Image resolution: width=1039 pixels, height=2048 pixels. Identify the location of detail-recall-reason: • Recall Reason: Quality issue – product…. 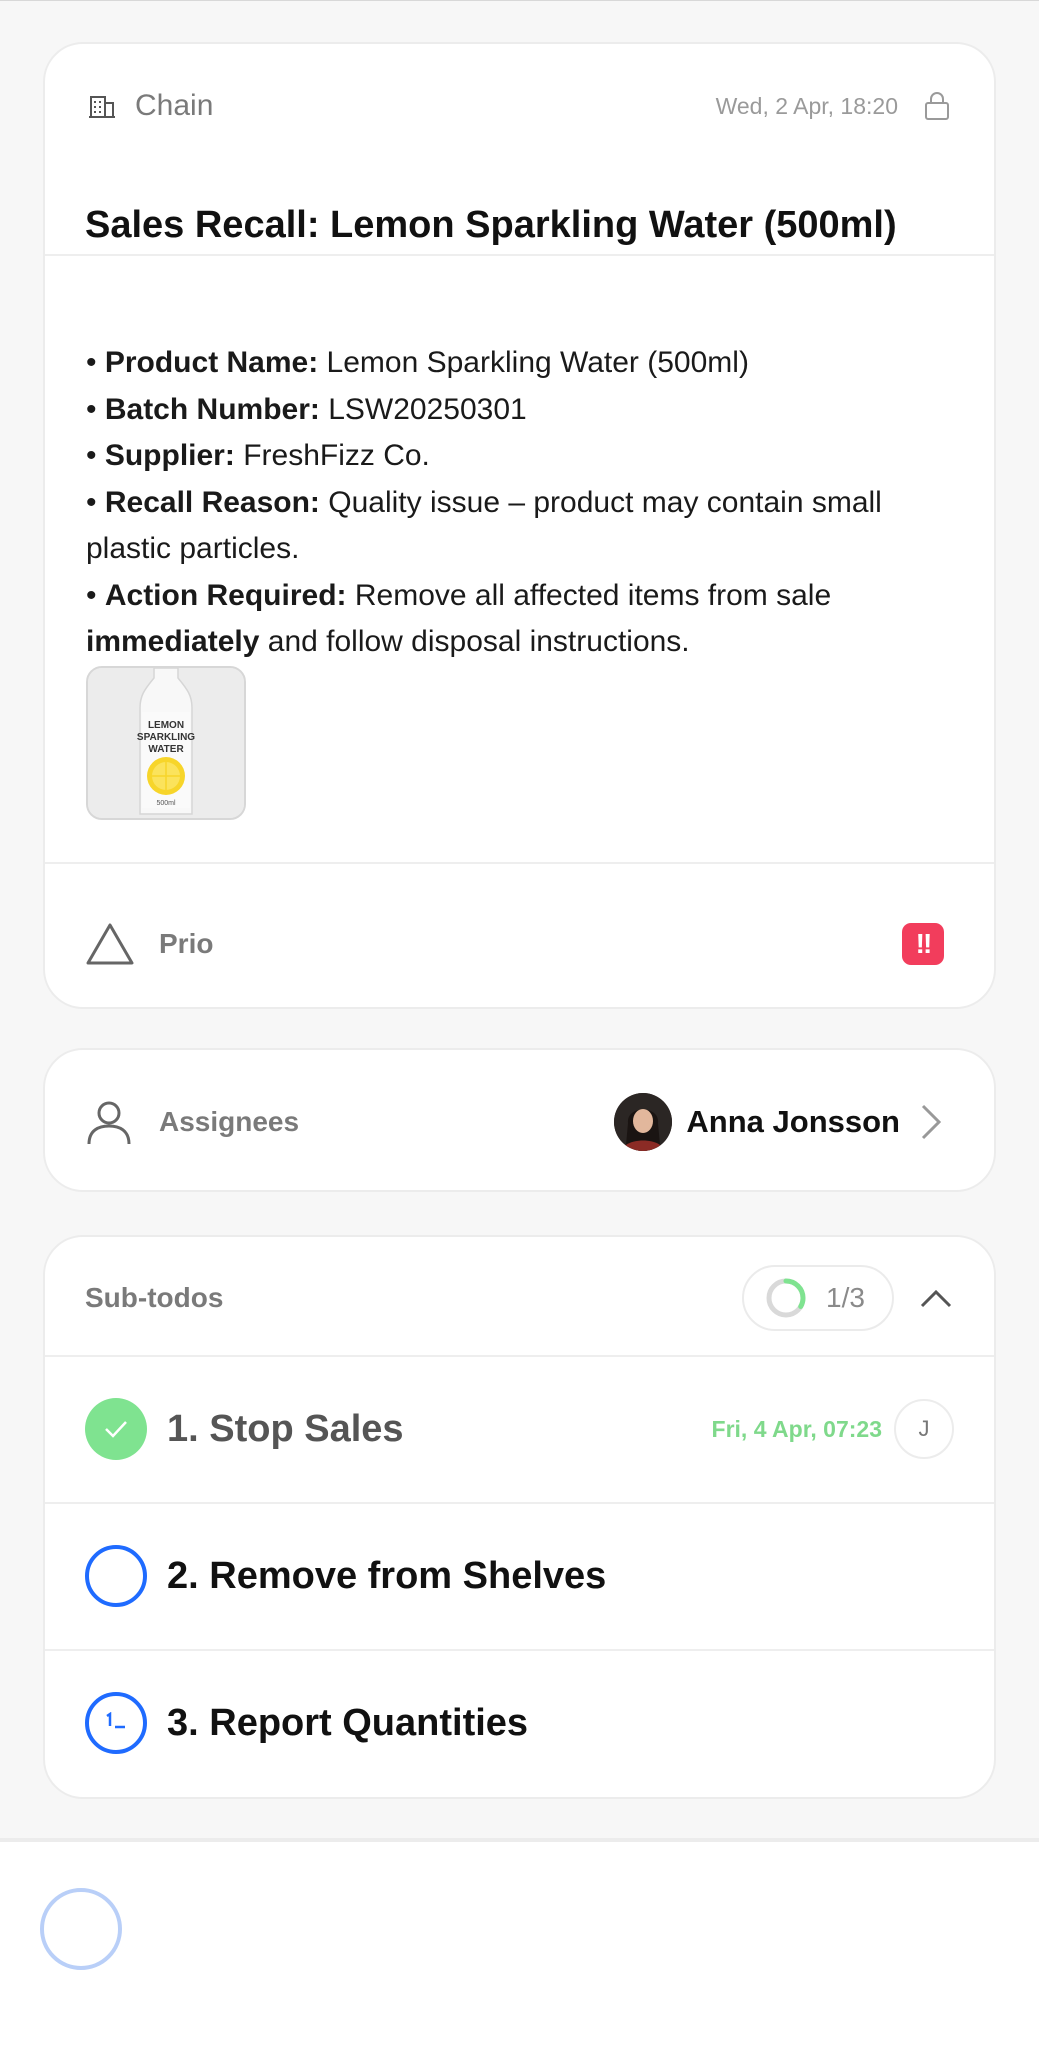
(484, 525).